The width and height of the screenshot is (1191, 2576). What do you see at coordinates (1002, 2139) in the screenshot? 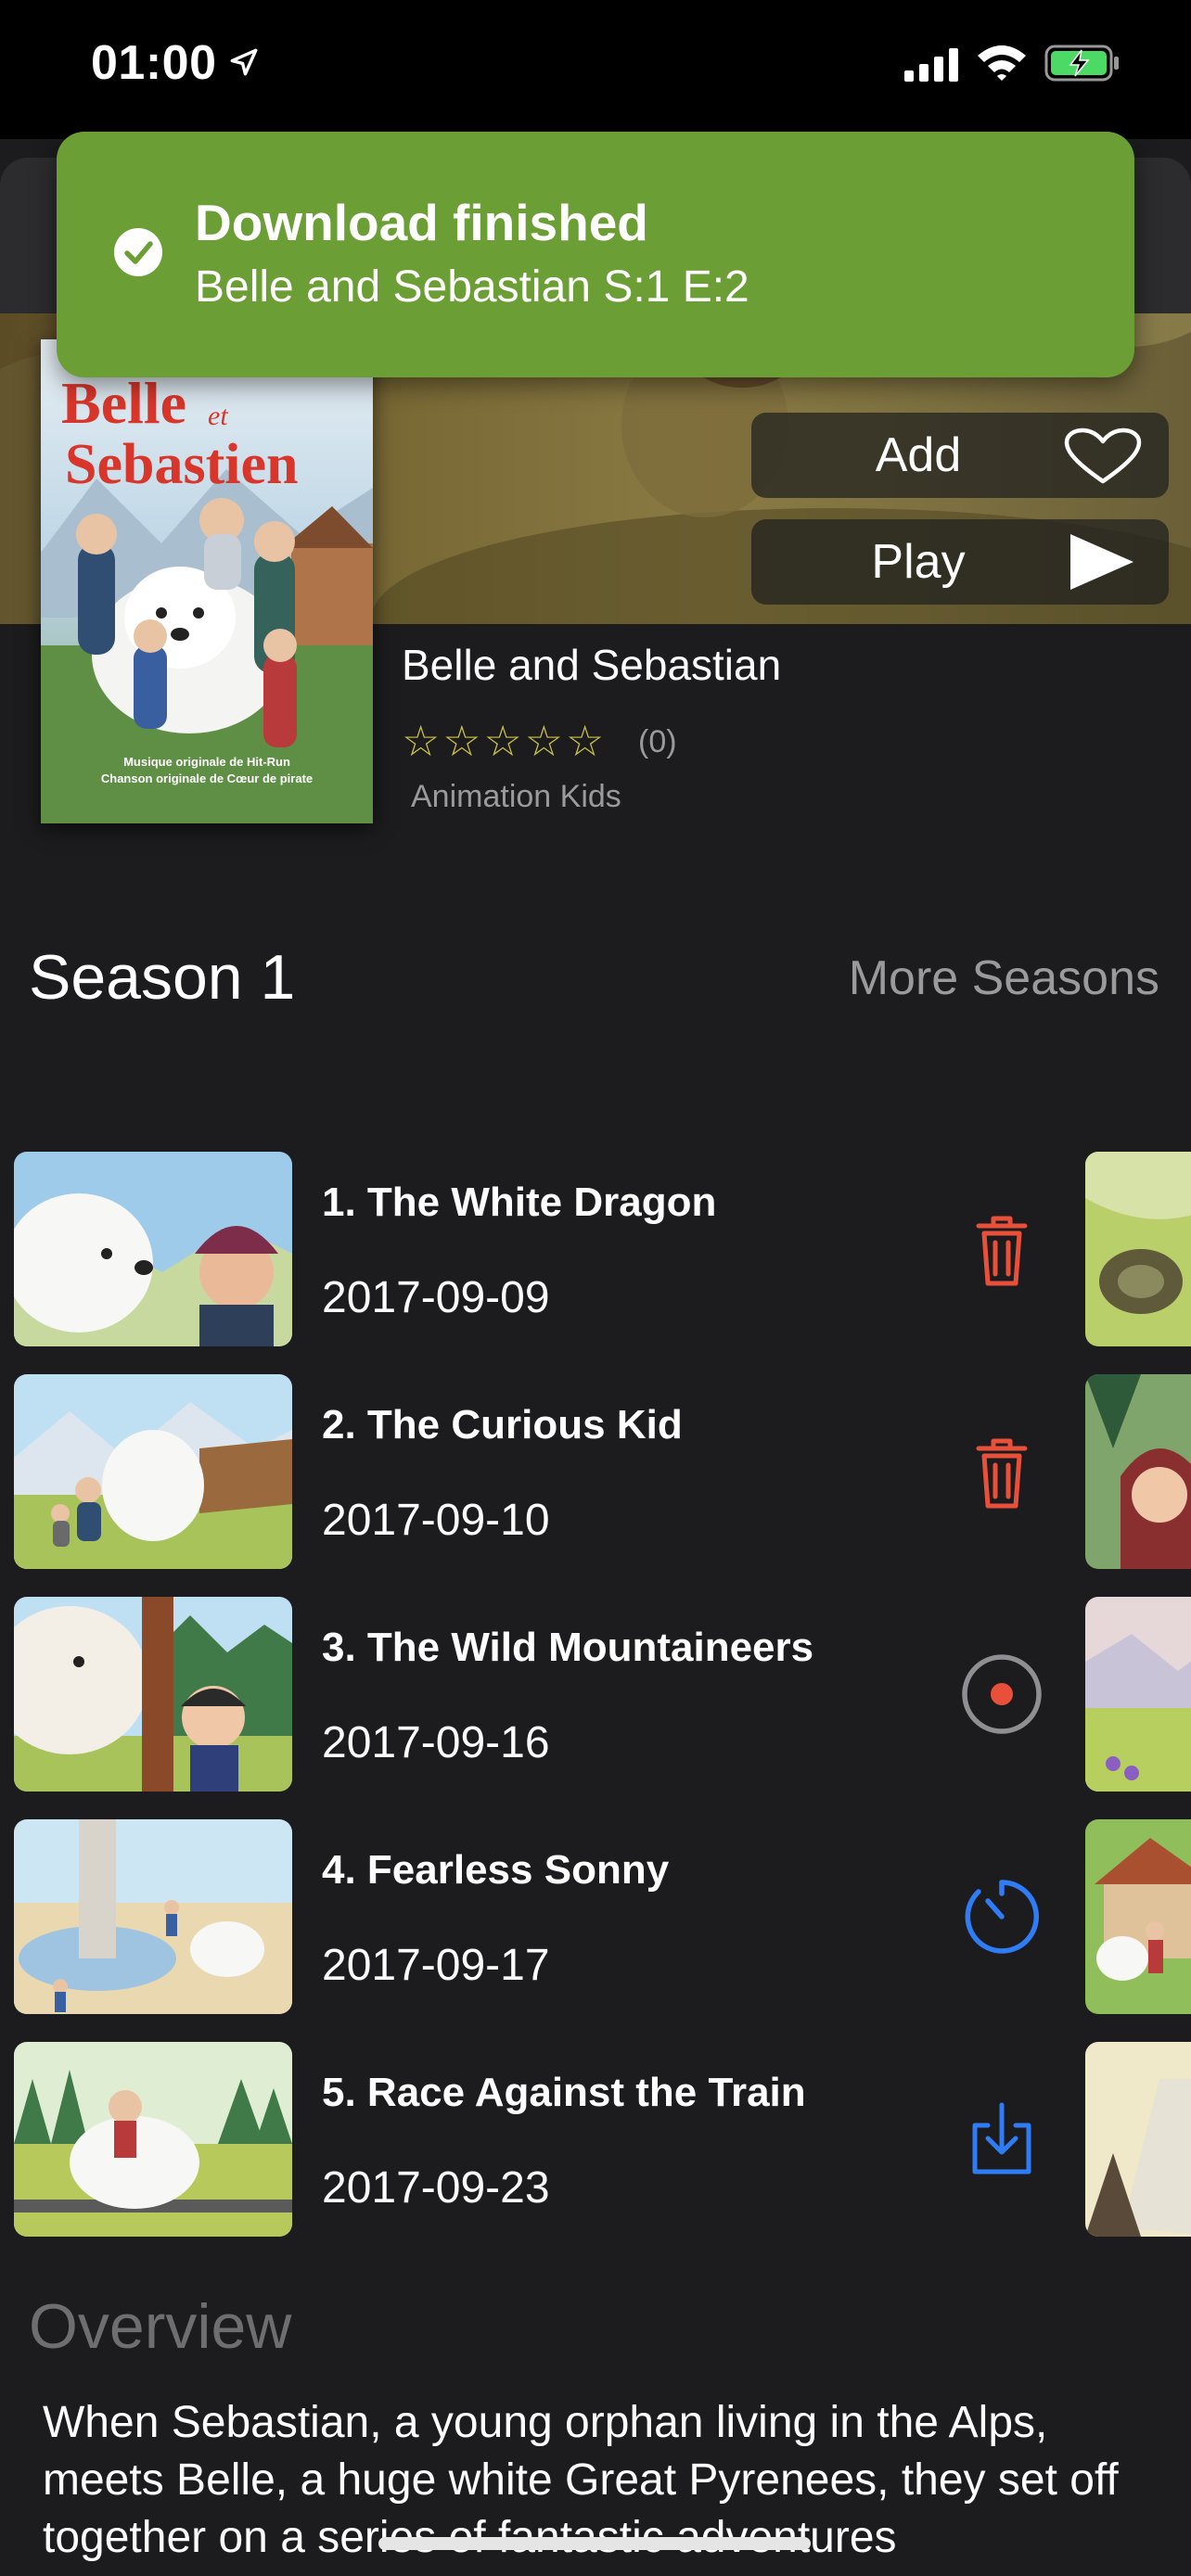
I see `download-icon` at bounding box center [1002, 2139].